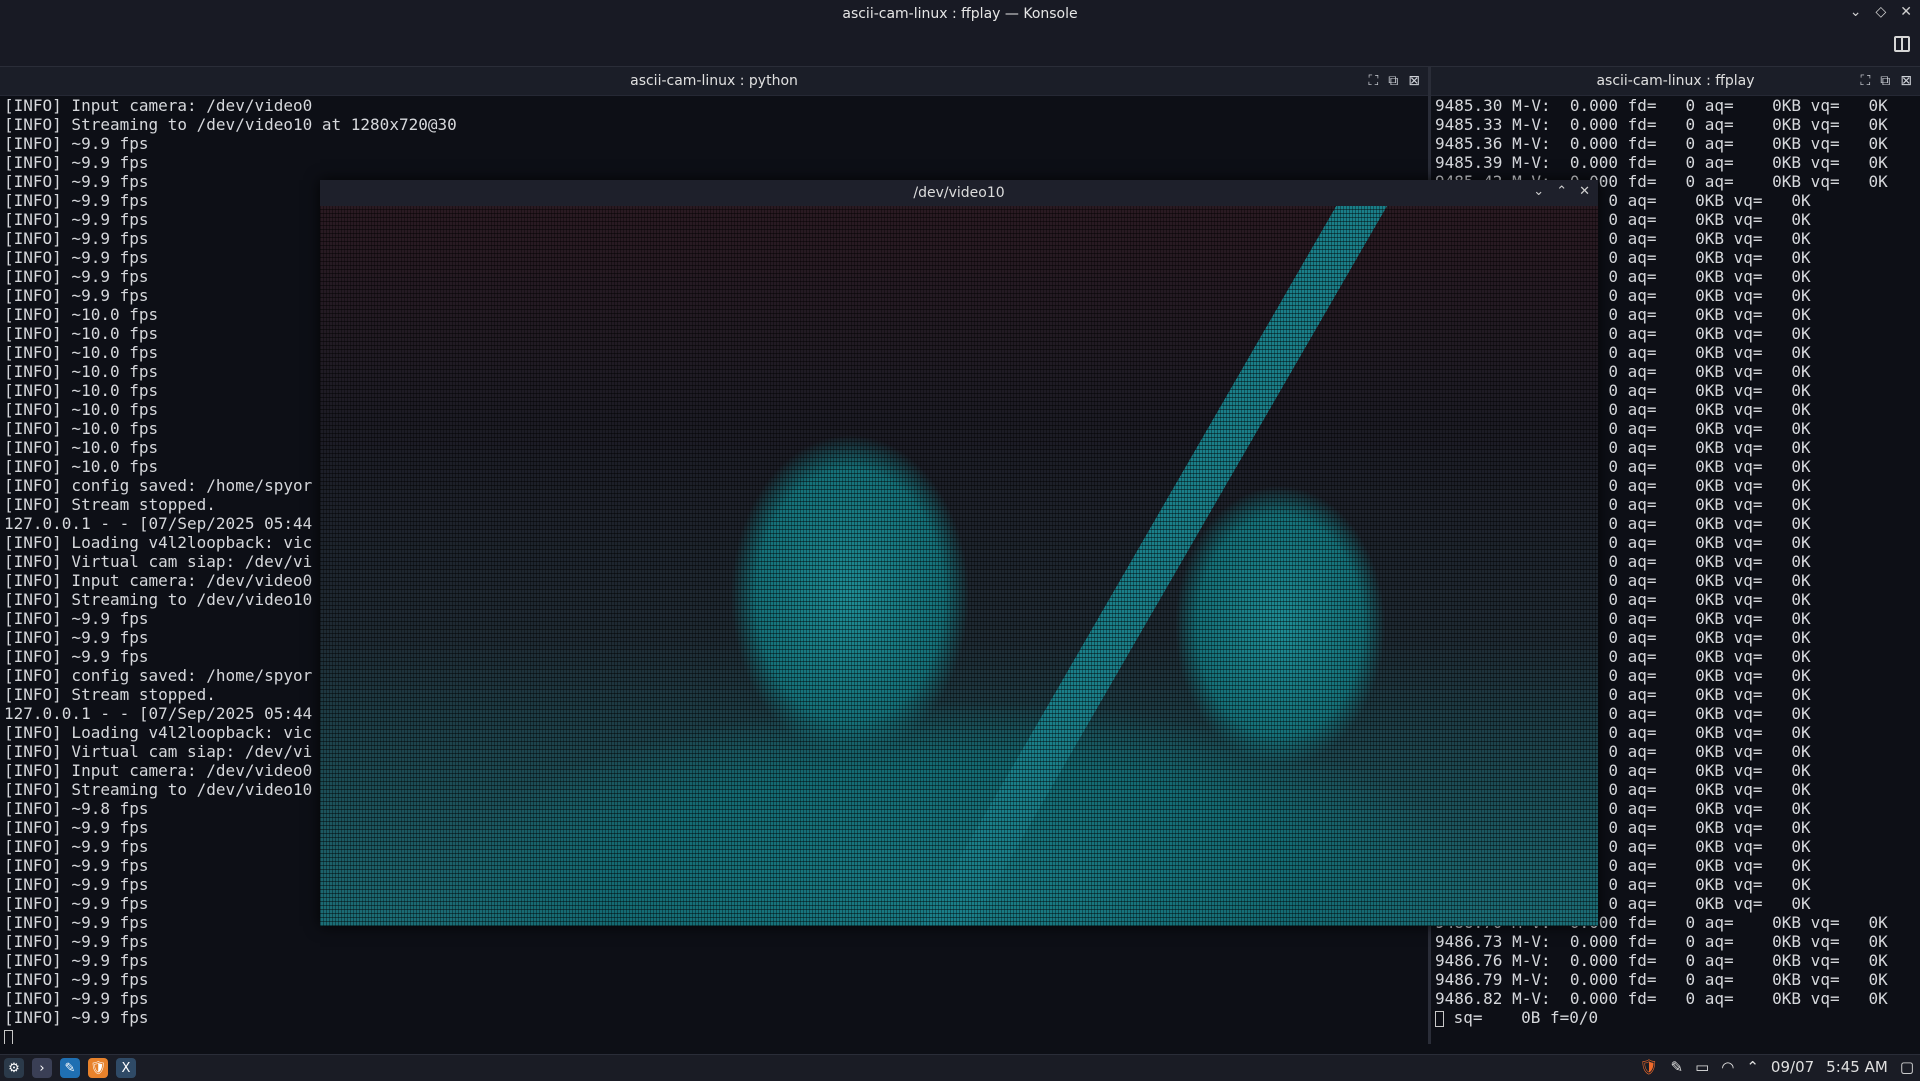 This screenshot has width=1920, height=1081. Describe the element at coordinates (14, 1068) in the screenshot. I see `app-launcher-icon: ⚙` at that location.